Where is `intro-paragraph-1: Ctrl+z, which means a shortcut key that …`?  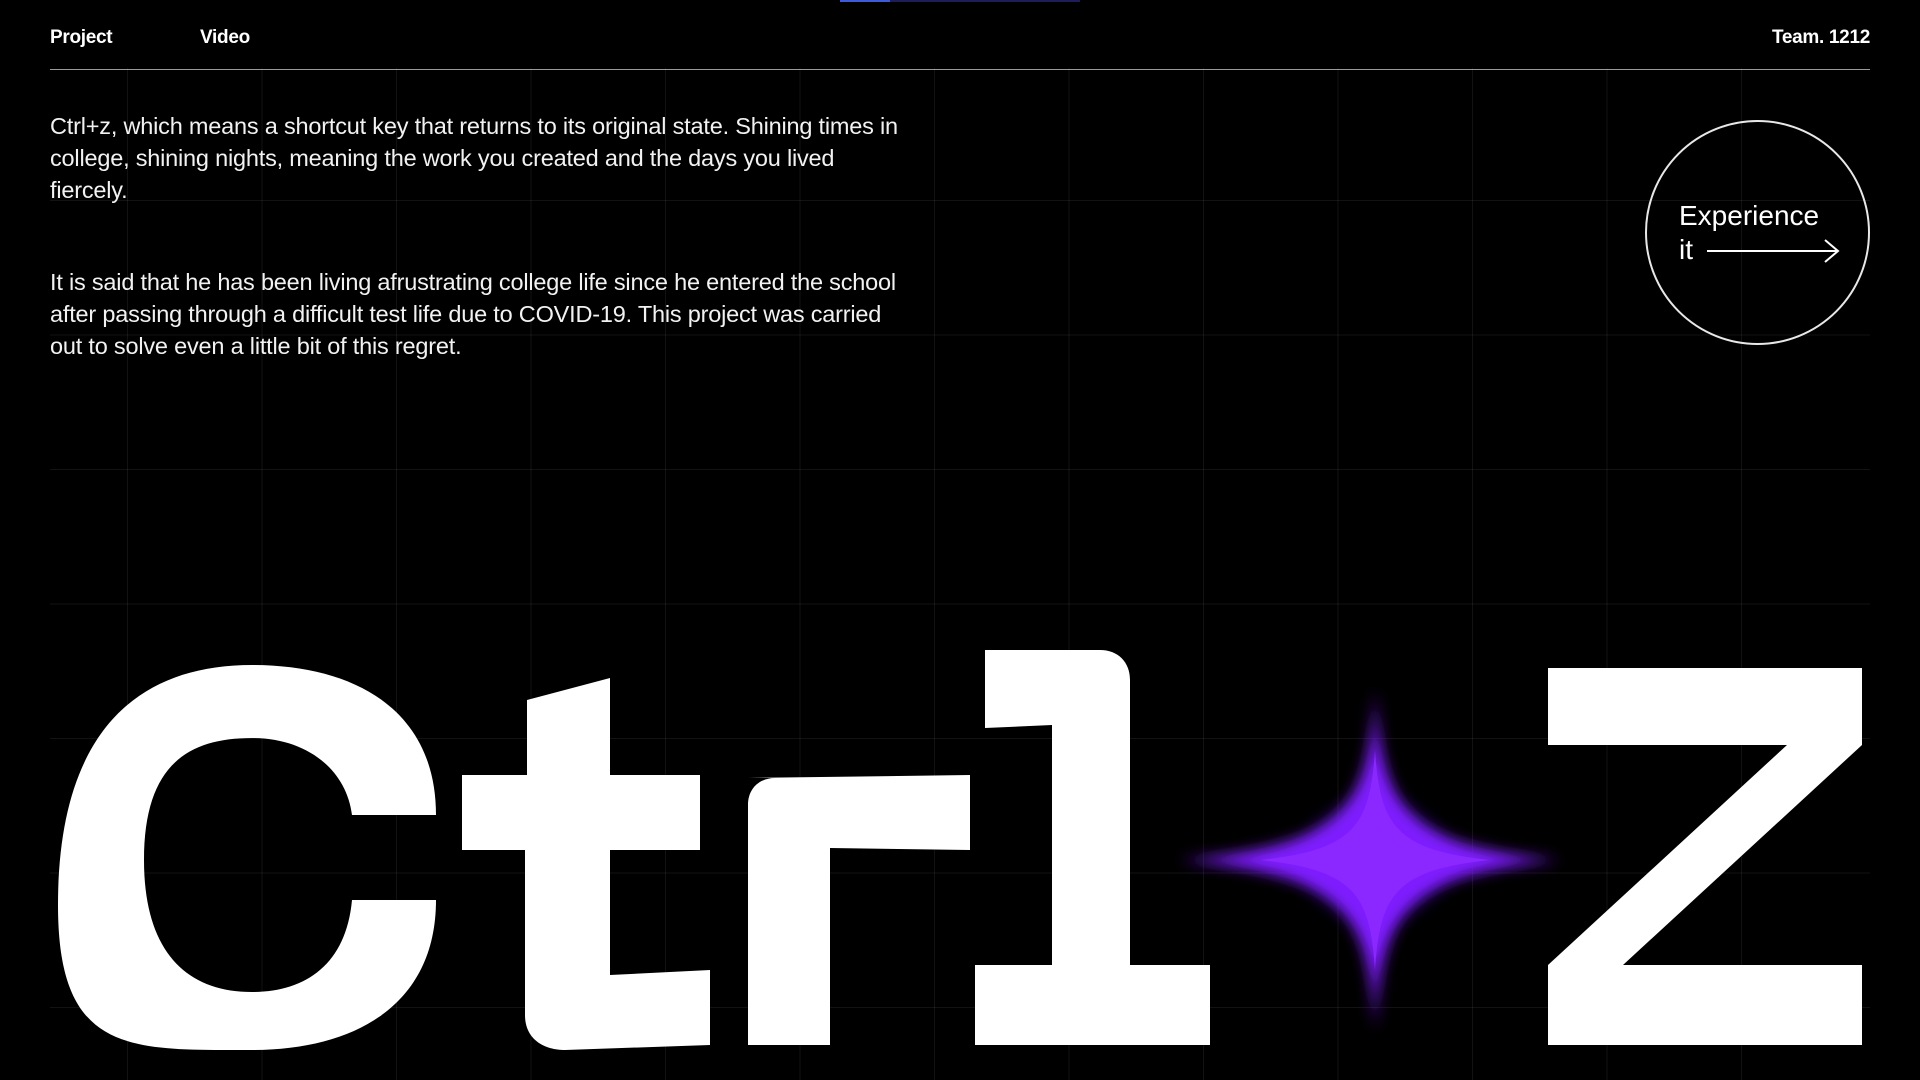
intro-paragraph-1: Ctrl+z, which means a shortcut key that … is located at coordinates (474, 158).